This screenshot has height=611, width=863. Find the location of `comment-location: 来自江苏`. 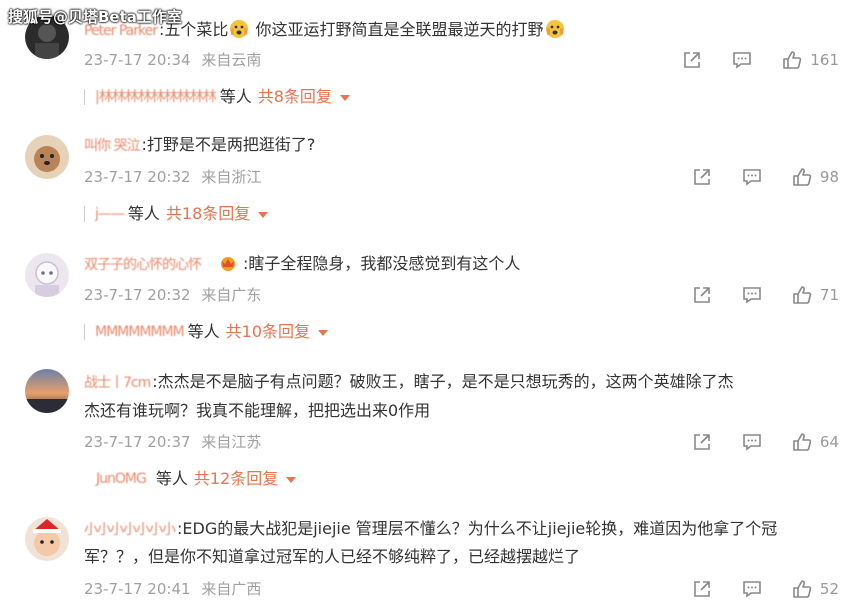

comment-location: 来自江苏 is located at coordinates (231, 442).